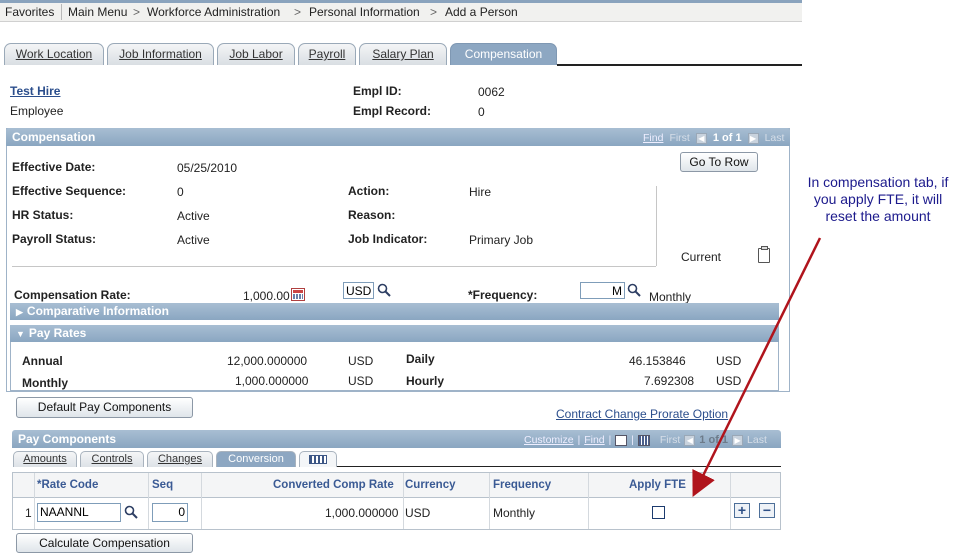 The height and width of the screenshot is (559, 959). I want to click on annotation-arrow-icon, so click(757, 367).